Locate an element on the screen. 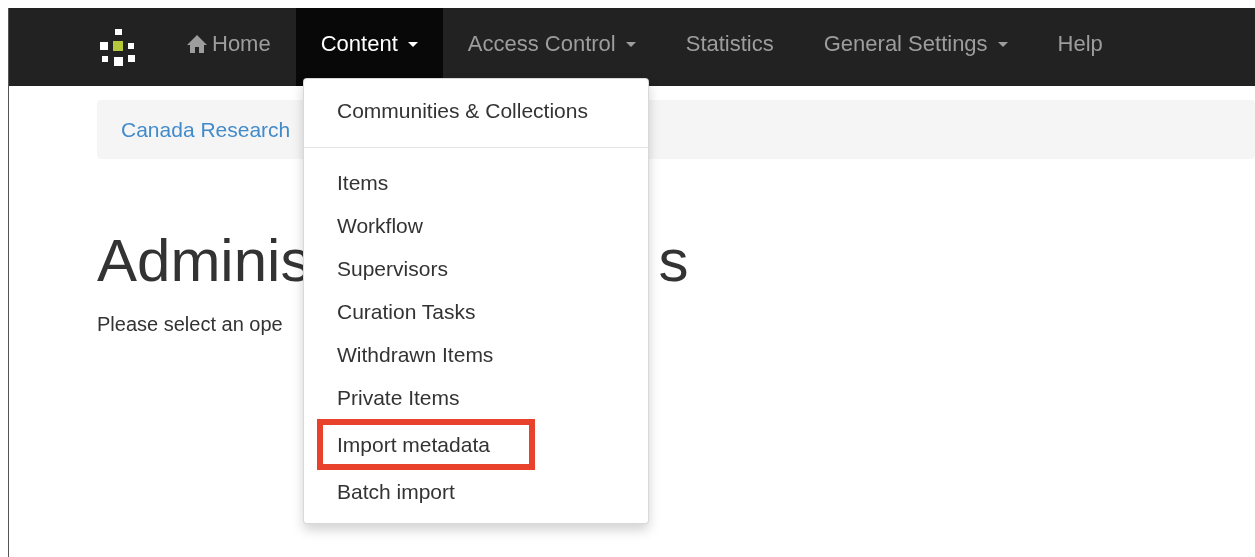  menu-item: Private Items is located at coordinates (382, 397).